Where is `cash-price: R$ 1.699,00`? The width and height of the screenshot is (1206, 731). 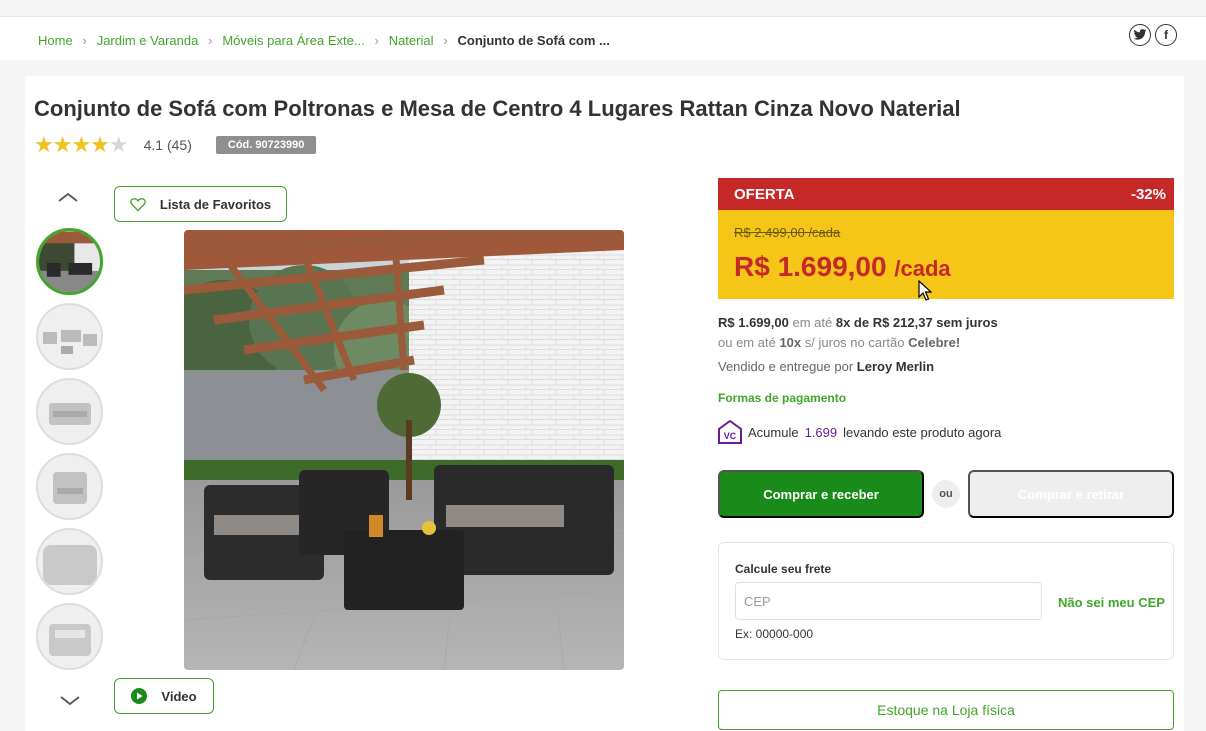 cash-price: R$ 1.699,00 is located at coordinates (753, 322).